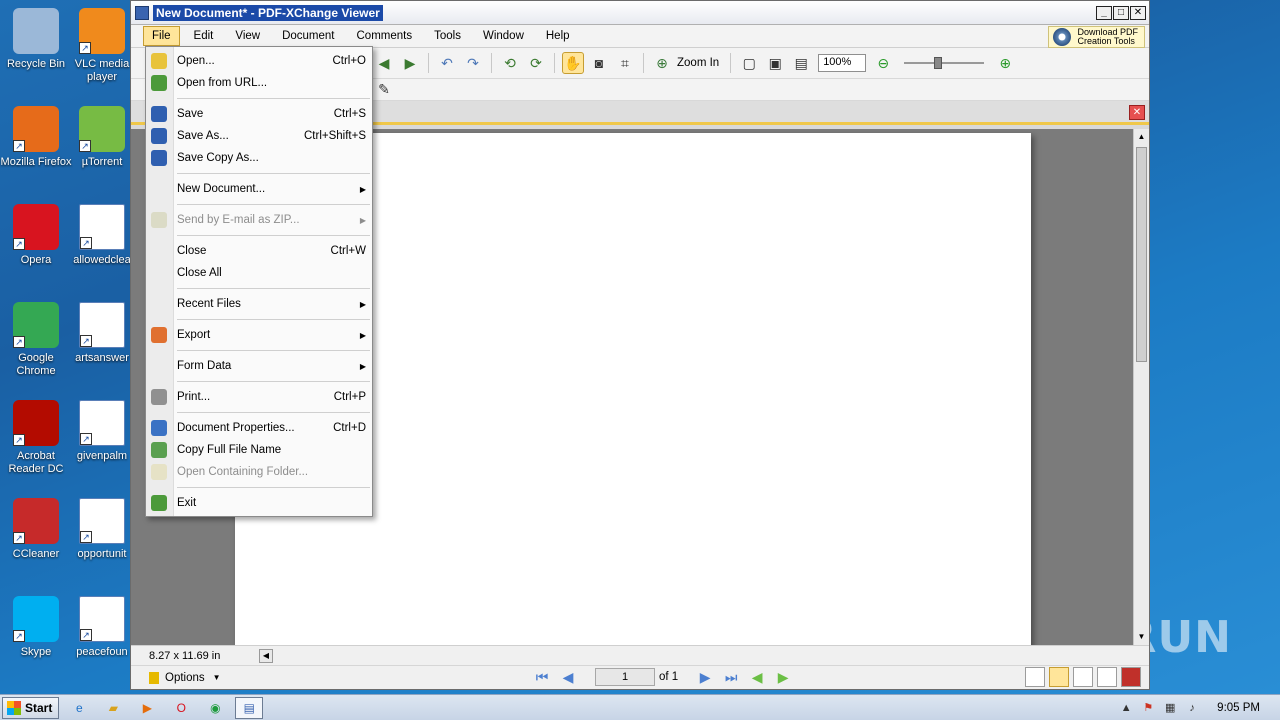 Image resolution: width=1280 pixels, height=720 pixels. What do you see at coordinates (147, 708) in the screenshot?
I see `media-player-icon: ▶` at bounding box center [147, 708].